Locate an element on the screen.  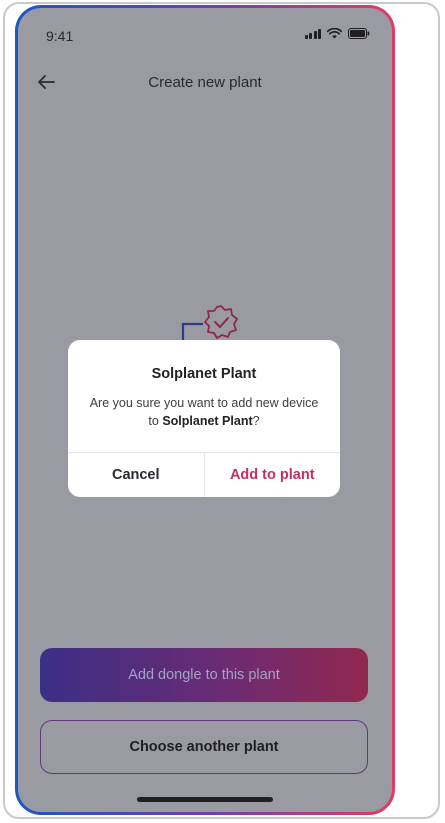
choose-another-plant-button: Choose another plant is located at coordinates (204, 747).